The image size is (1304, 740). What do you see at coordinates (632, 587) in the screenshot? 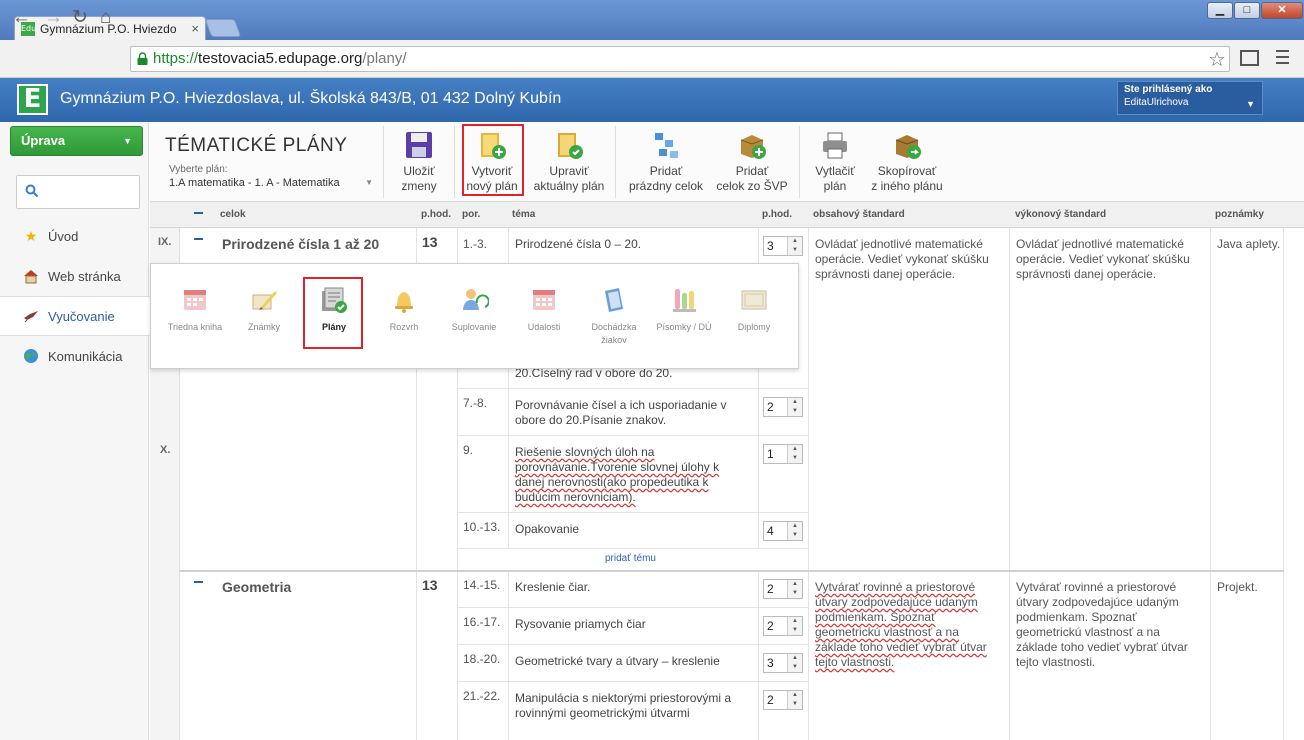
I see `topic-name: Kreslenie čiar.` at bounding box center [632, 587].